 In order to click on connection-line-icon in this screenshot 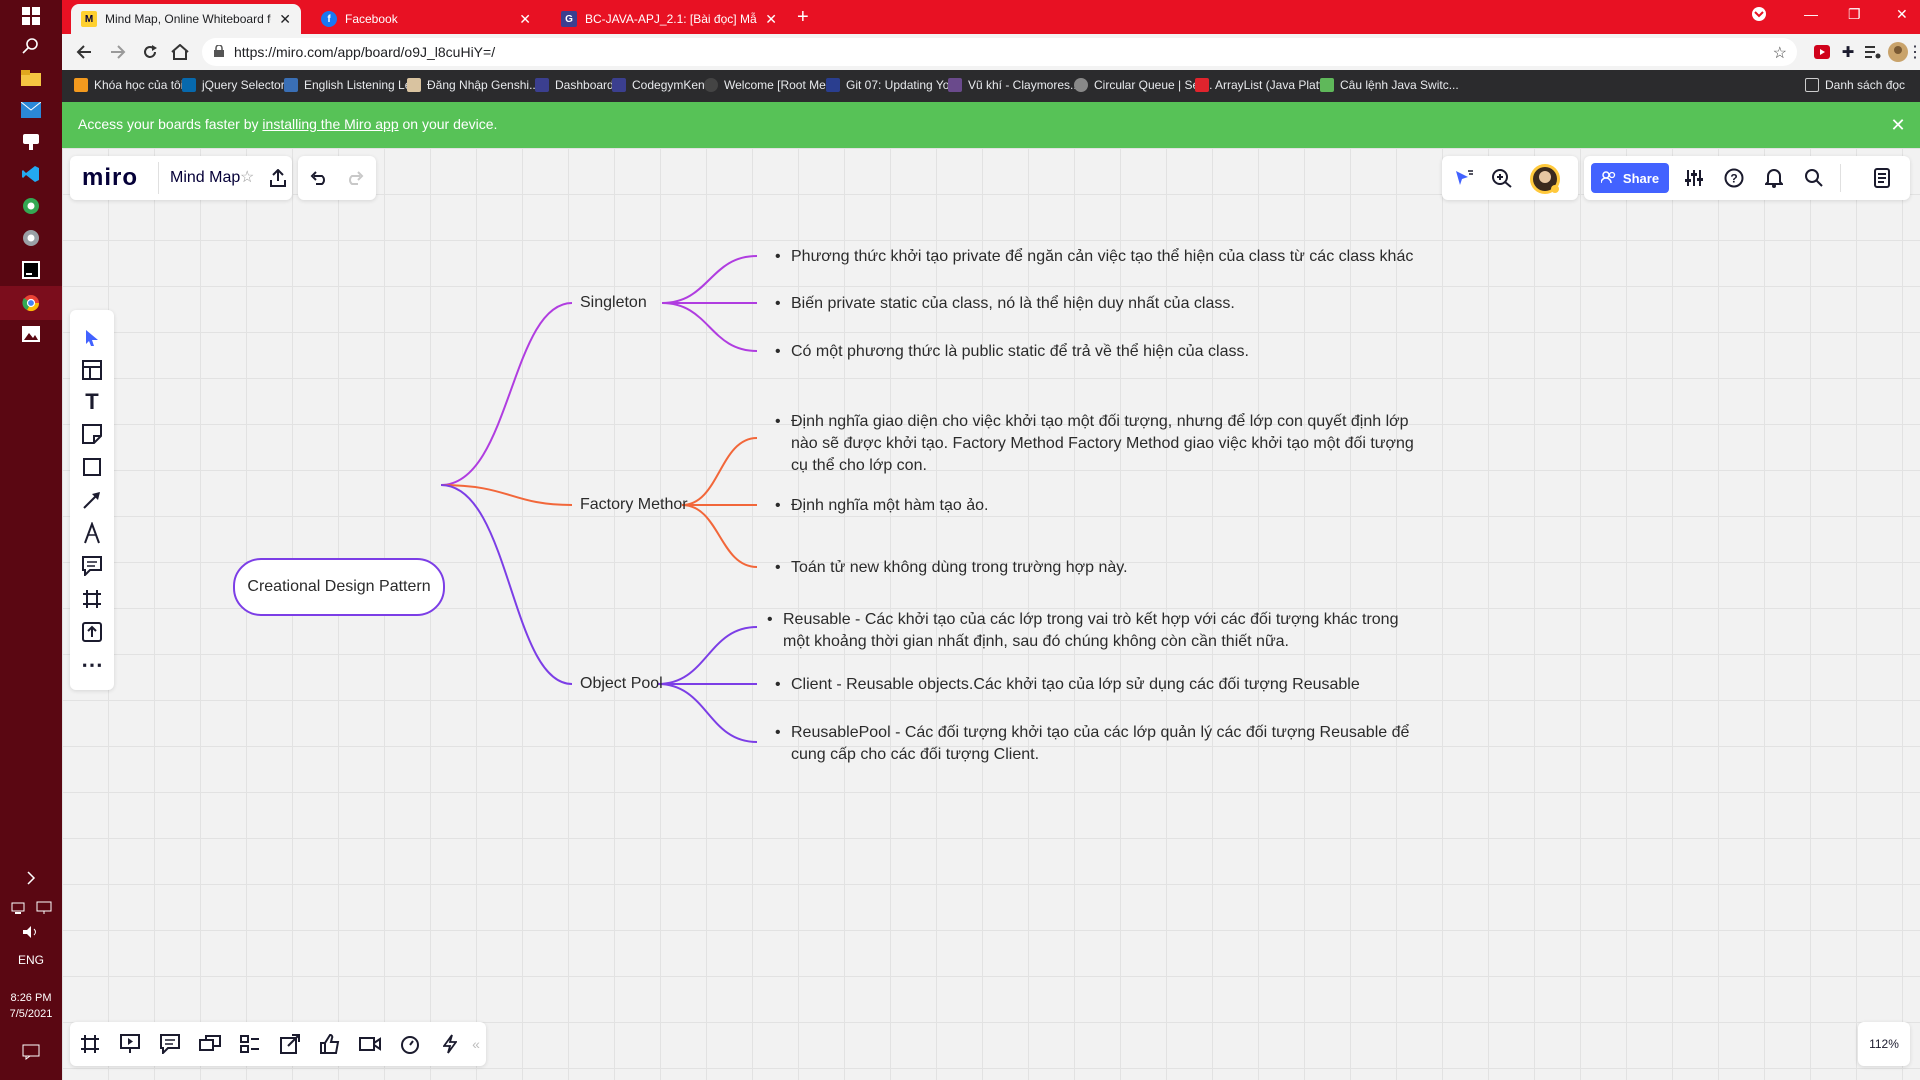, I will do `click(92, 500)`.